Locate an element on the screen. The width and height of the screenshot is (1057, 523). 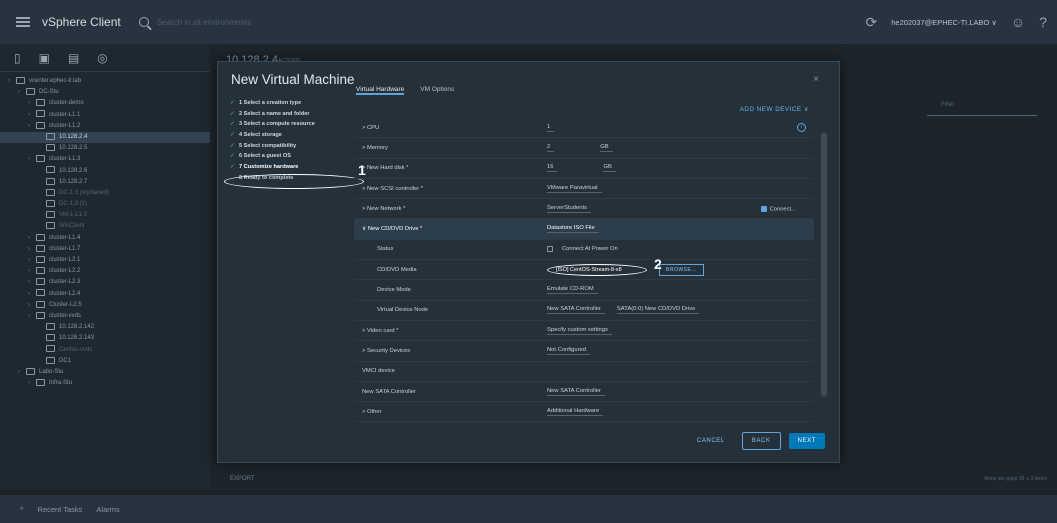
tab-vm-options: VM Options is located at coordinates (437, 90).